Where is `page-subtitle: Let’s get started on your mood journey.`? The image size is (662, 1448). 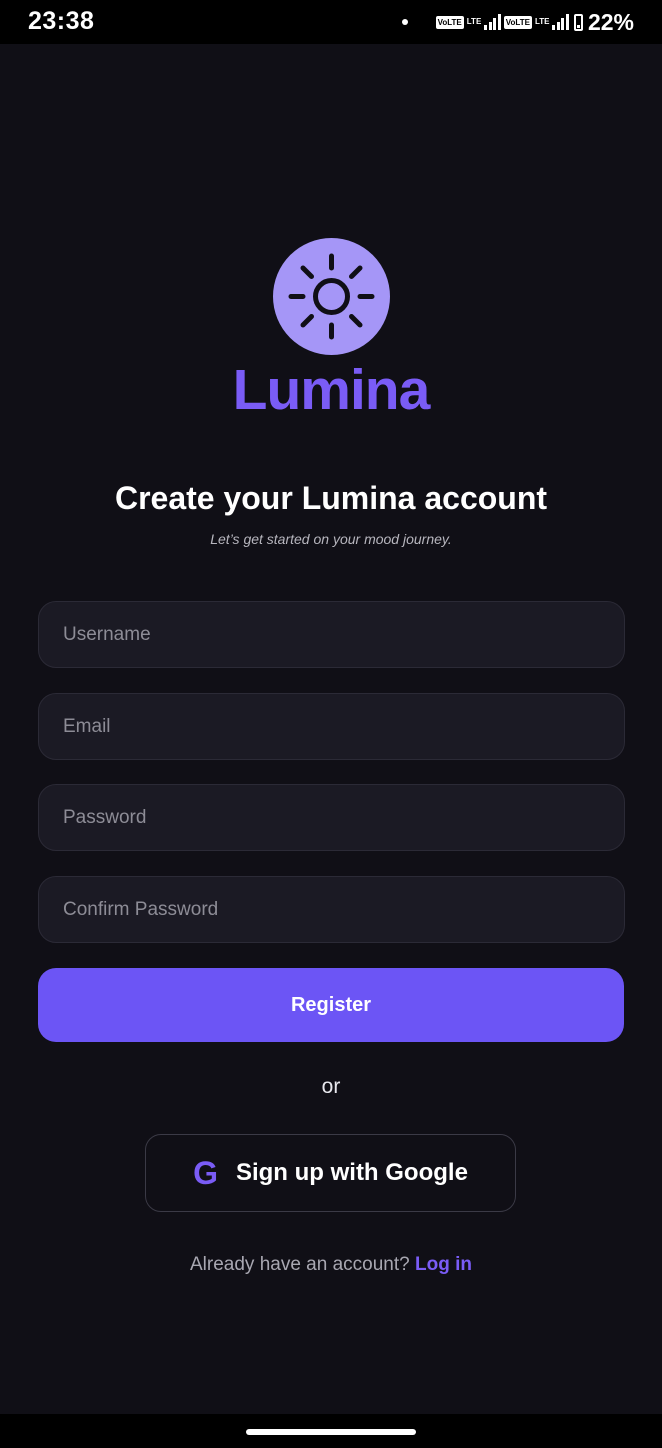 page-subtitle: Let’s get started on your mood journey. is located at coordinates (331, 539).